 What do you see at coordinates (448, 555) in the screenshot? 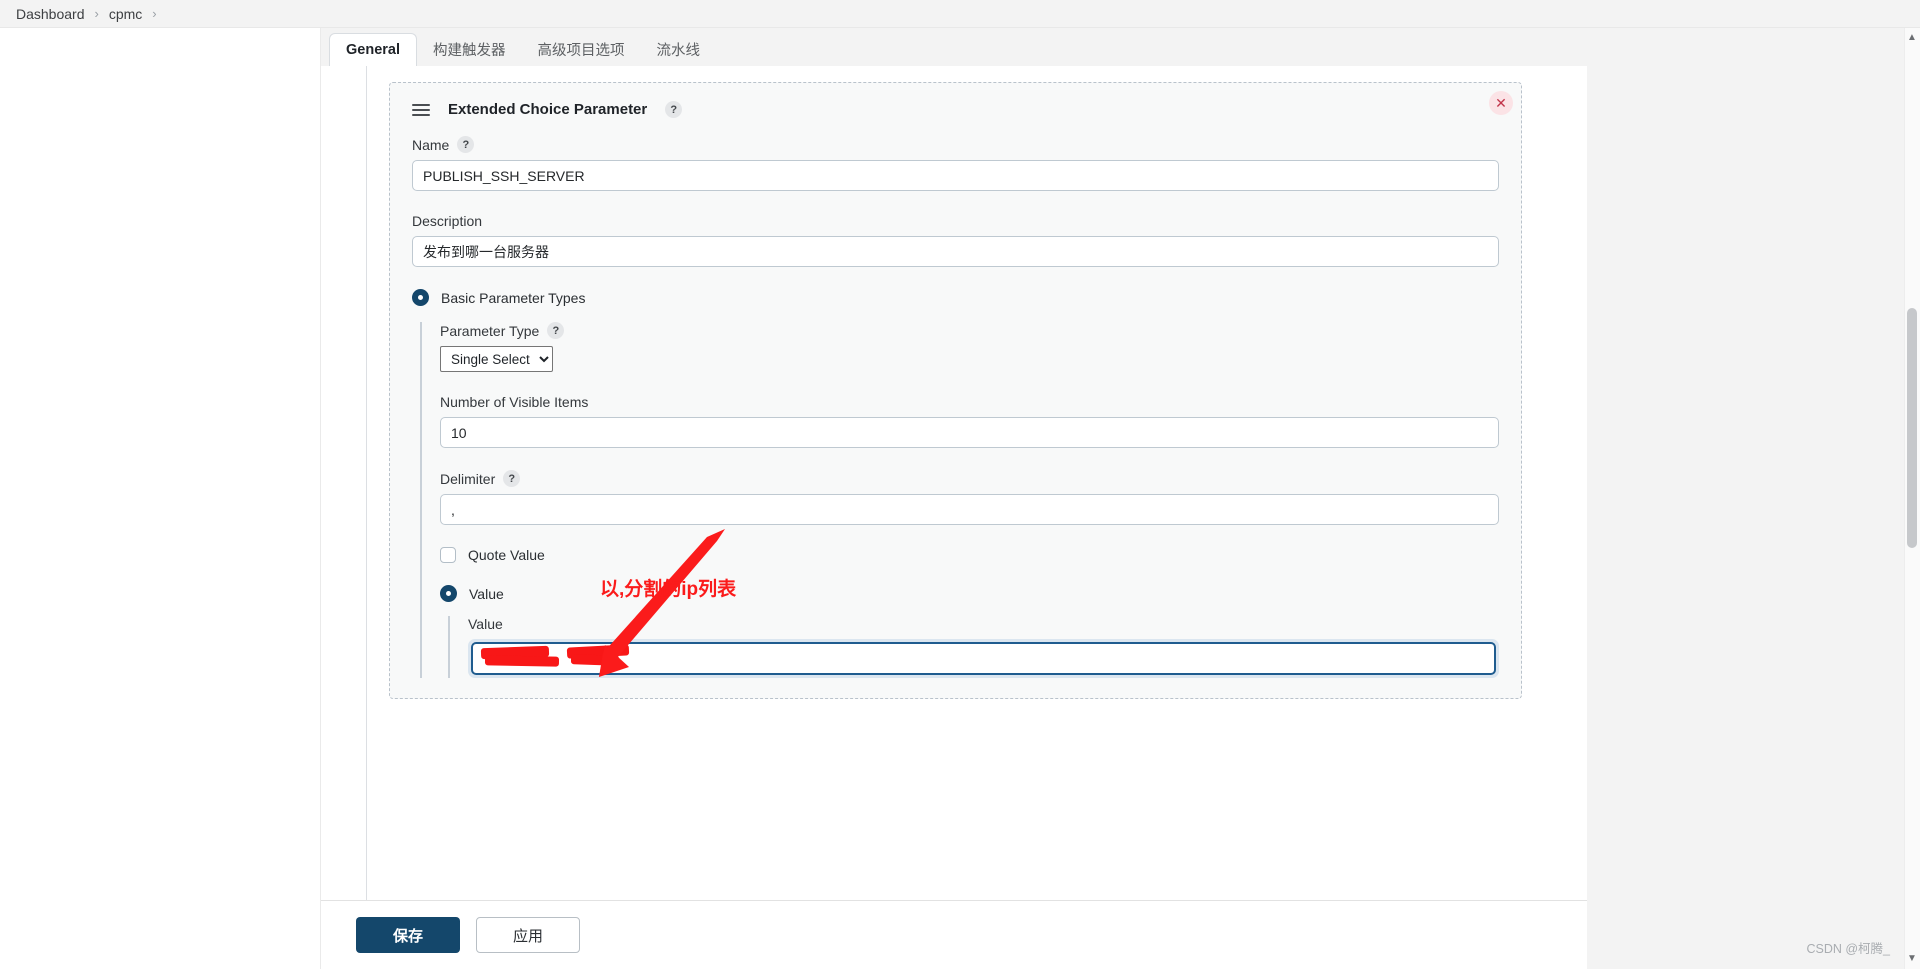
I see `checkbox-quote-value` at bounding box center [448, 555].